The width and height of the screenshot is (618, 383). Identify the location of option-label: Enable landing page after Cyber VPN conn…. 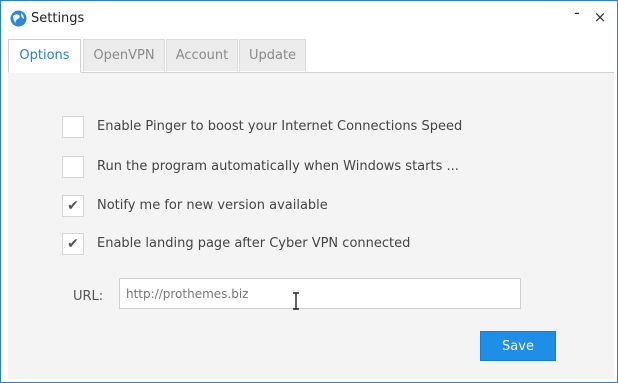
(254, 243).